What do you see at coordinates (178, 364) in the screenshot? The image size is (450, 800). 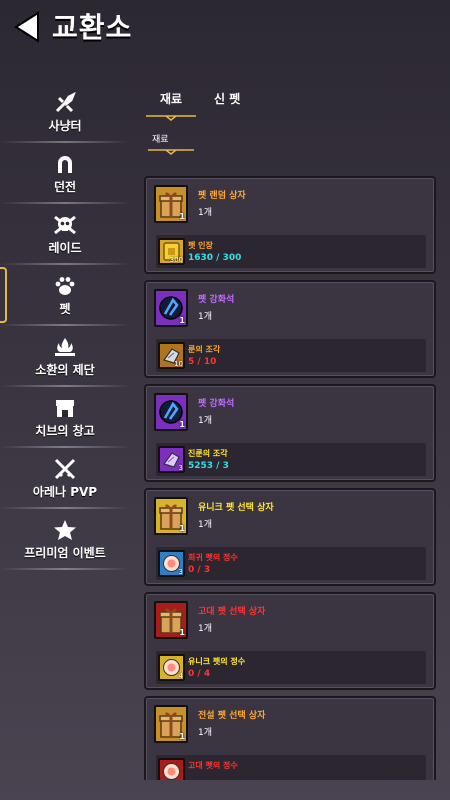 I see `cost-qty: 10` at bounding box center [178, 364].